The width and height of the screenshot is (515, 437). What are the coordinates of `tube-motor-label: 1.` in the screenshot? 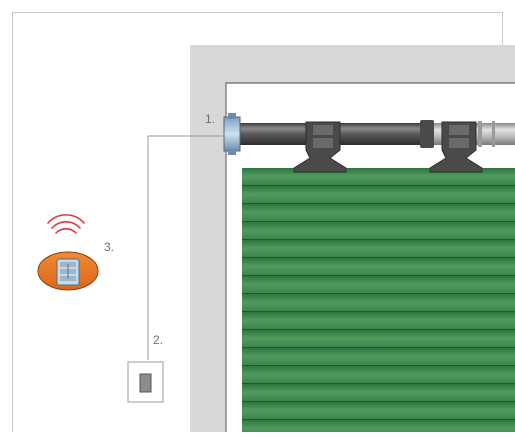 It's located at (210, 119).